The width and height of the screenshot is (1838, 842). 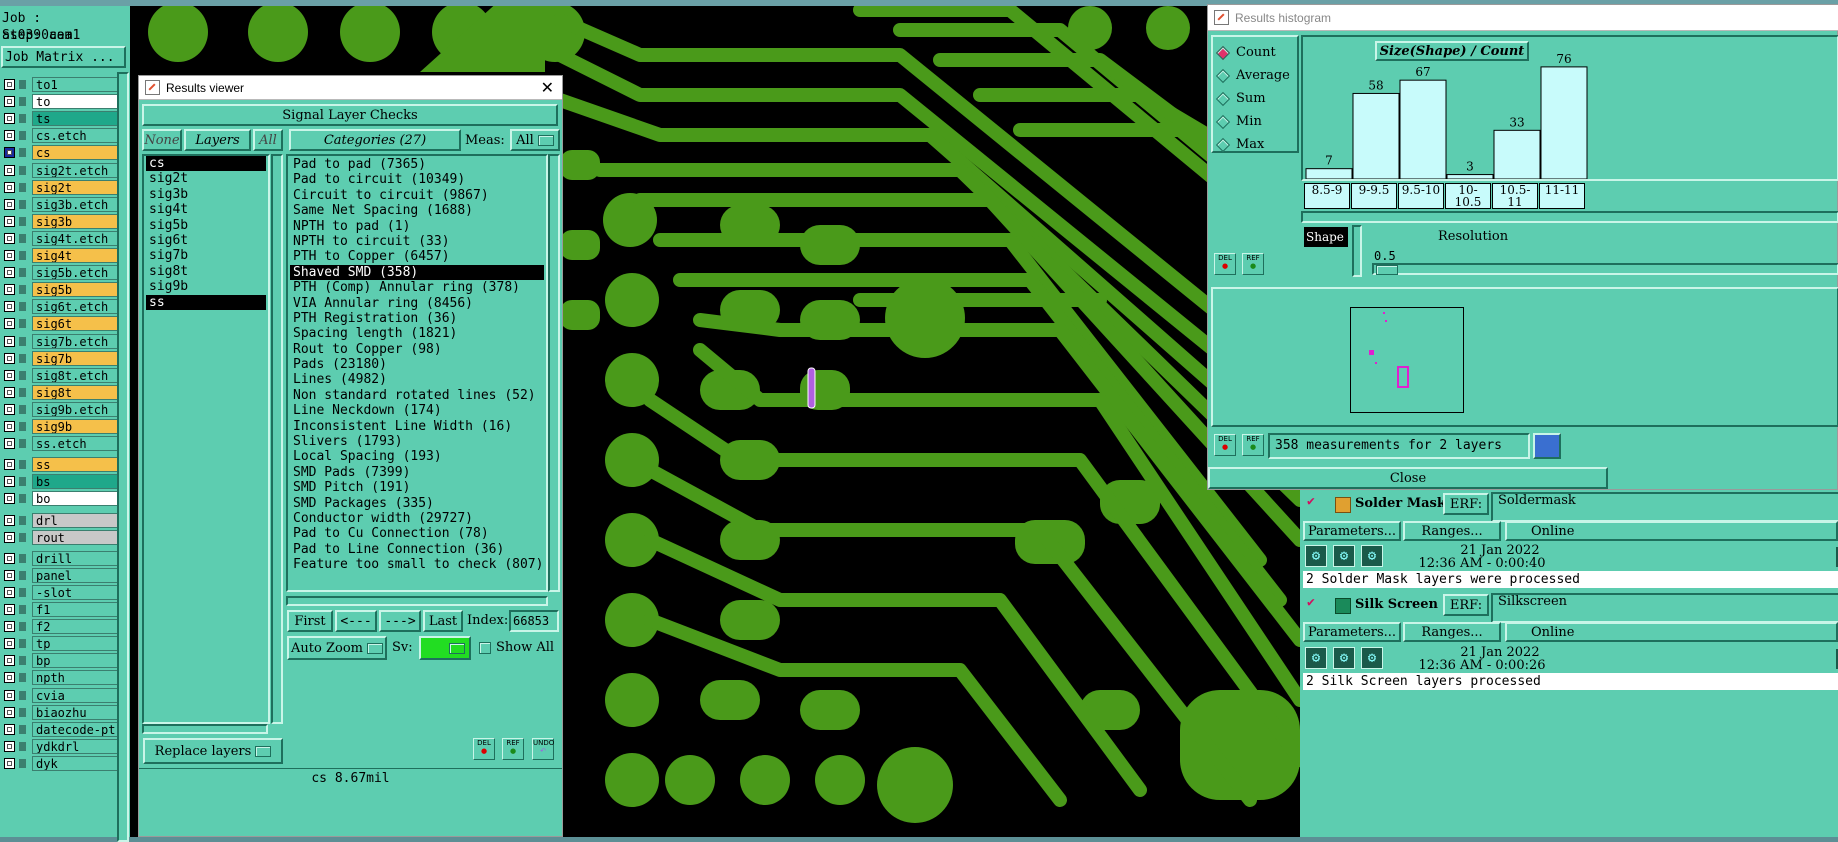 I want to click on layer-name: sig5b.etch, so click(x=76, y=273).